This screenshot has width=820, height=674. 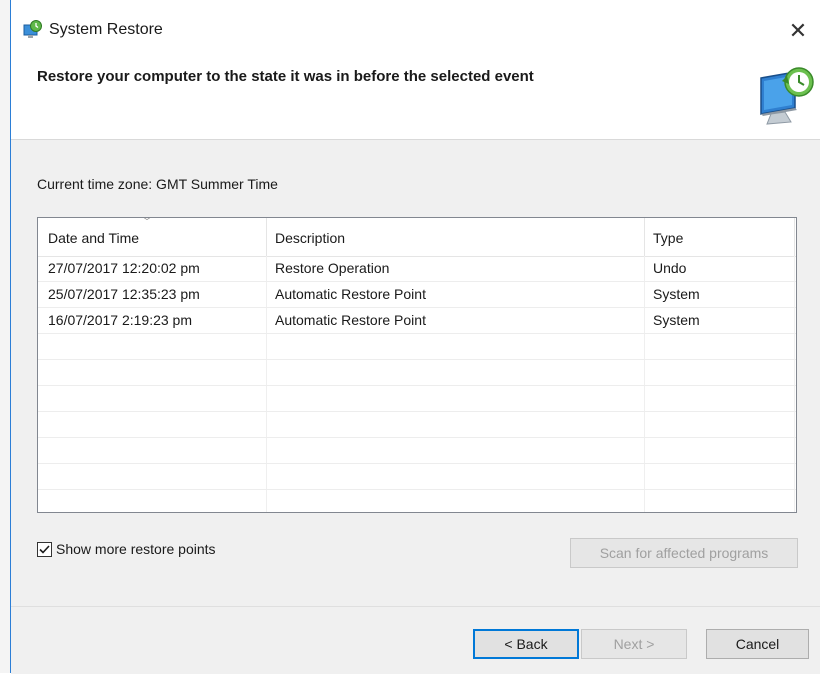 What do you see at coordinates (32, 30) in the screenshot?
I see `system-restore-icon` at bounding box center [32, 30].